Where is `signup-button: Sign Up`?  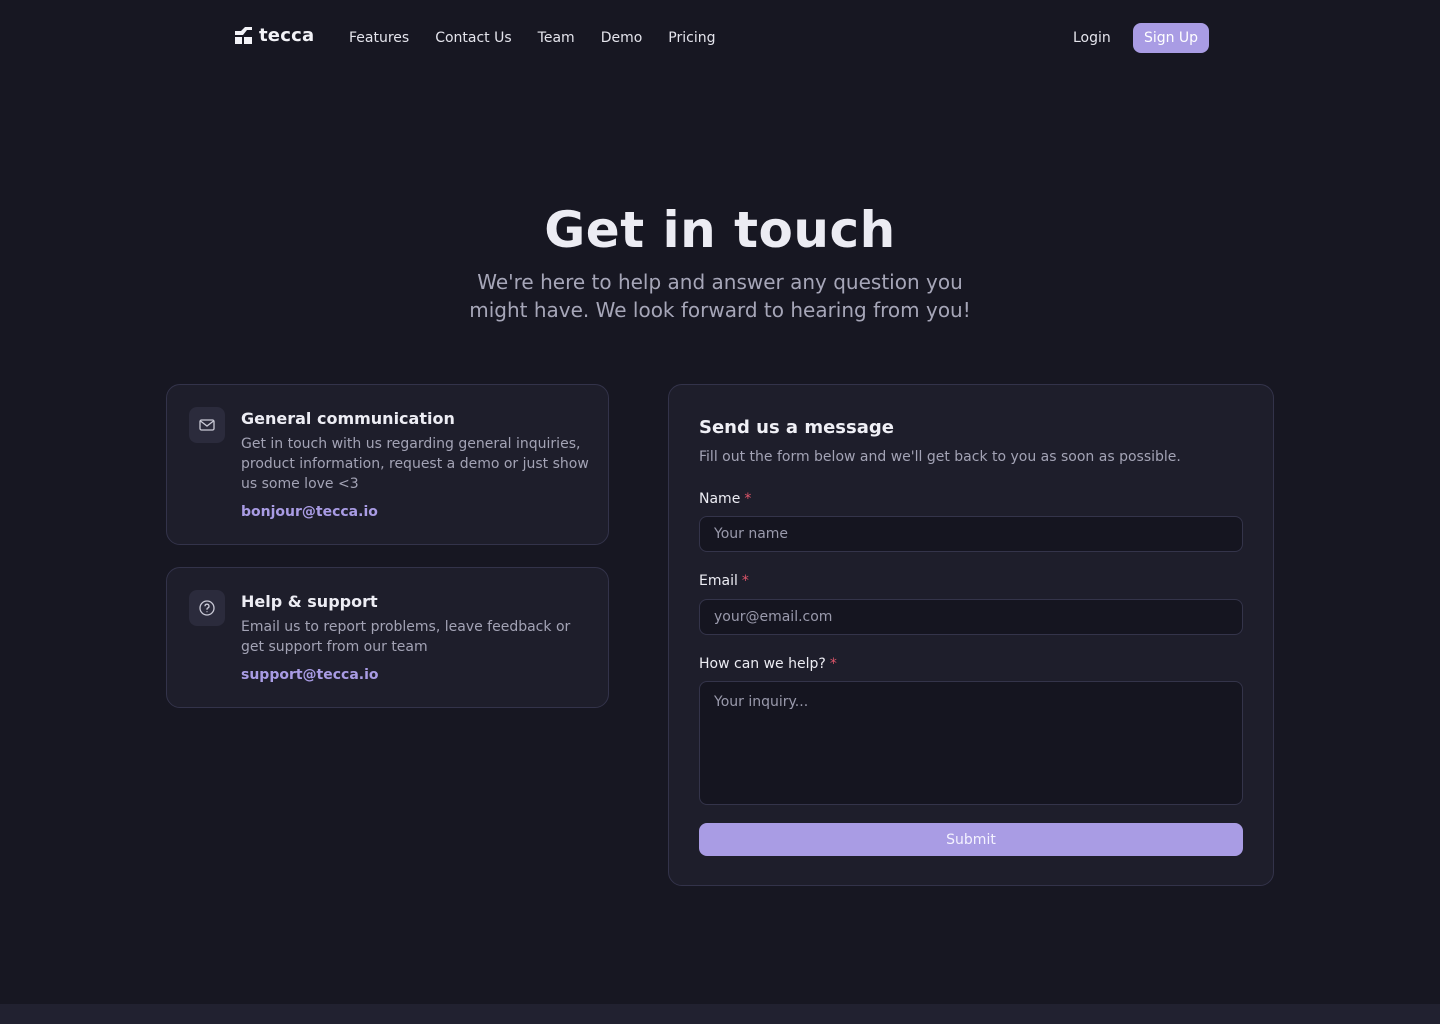
signup-button: Sign Up is located at coordinates (1171, 38).